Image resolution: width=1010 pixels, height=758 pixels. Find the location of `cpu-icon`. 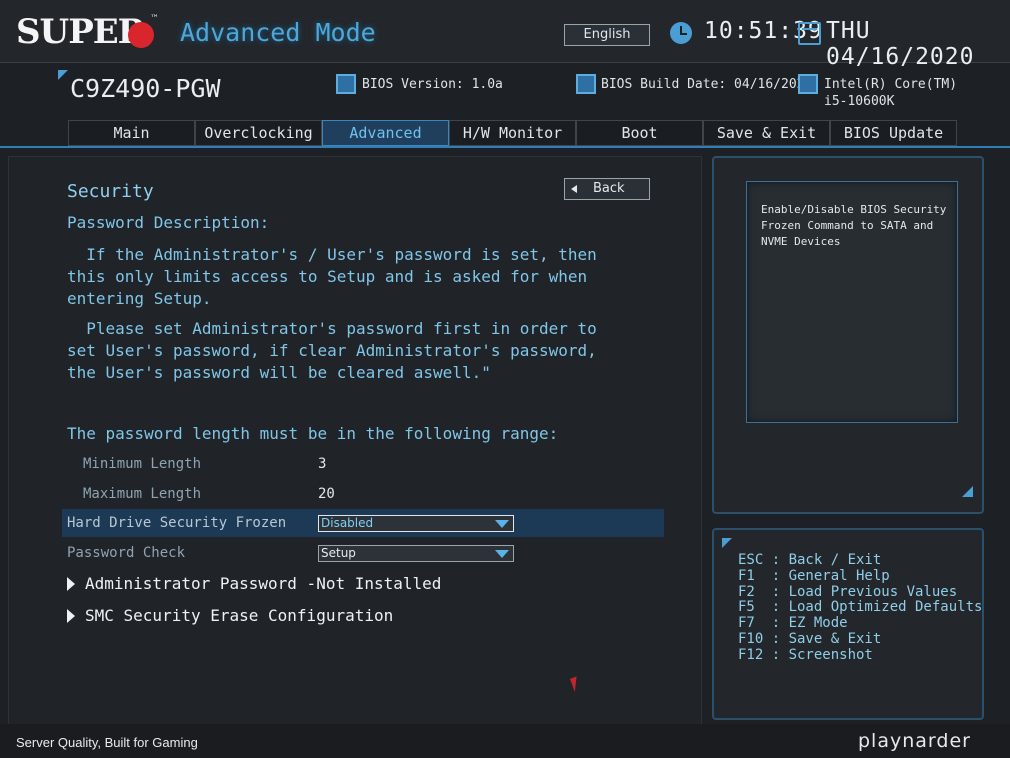

cpu-icon is located at coordinates (808, 84).